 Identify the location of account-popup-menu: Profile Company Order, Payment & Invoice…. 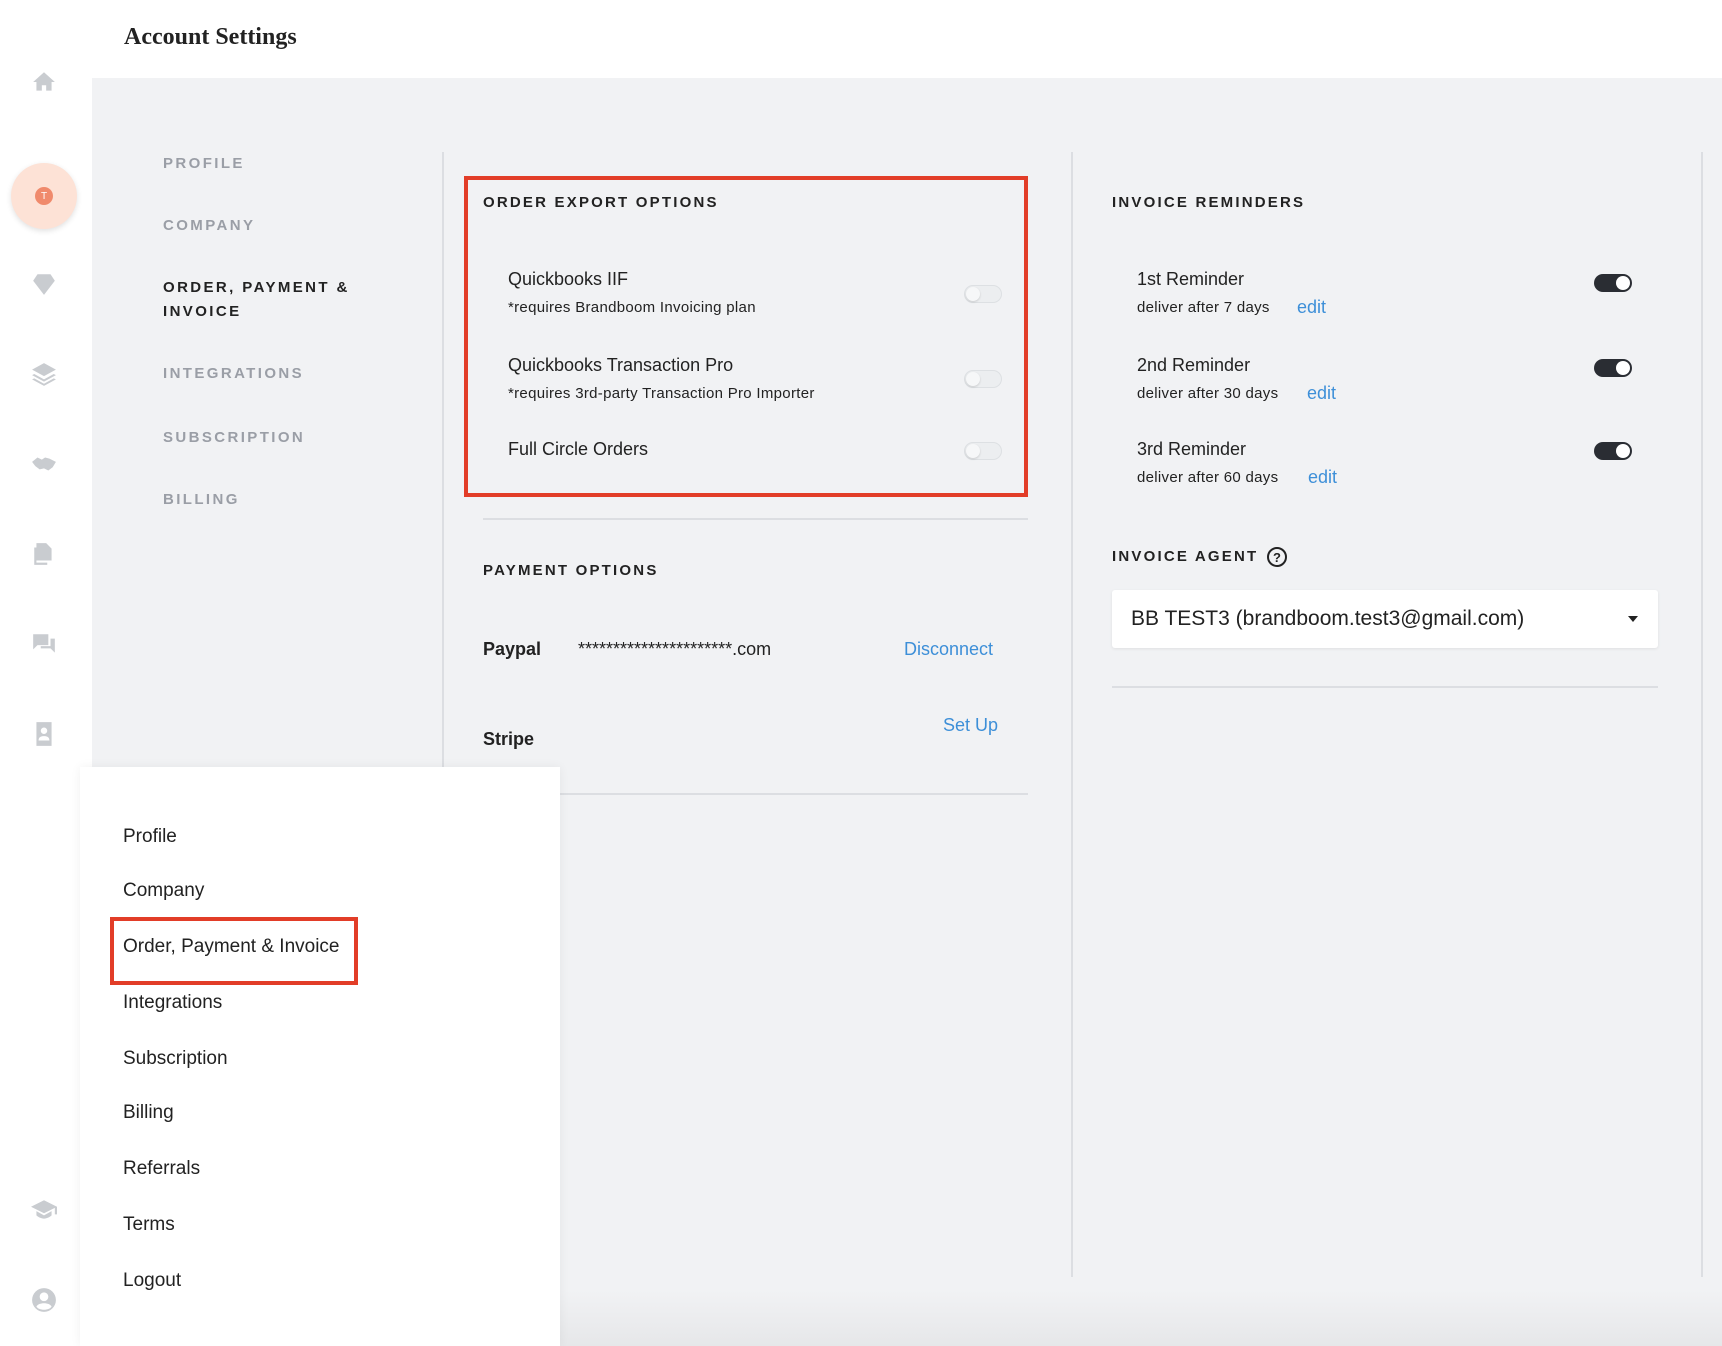
(320, 1056).